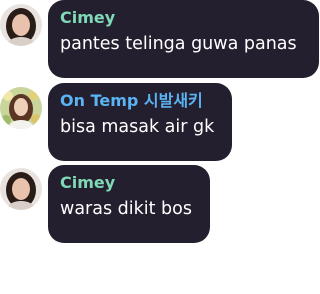 This screenshot has width=320, height=294. I want to click on sender-name: On Temp 시발새키, so click(140, 101).